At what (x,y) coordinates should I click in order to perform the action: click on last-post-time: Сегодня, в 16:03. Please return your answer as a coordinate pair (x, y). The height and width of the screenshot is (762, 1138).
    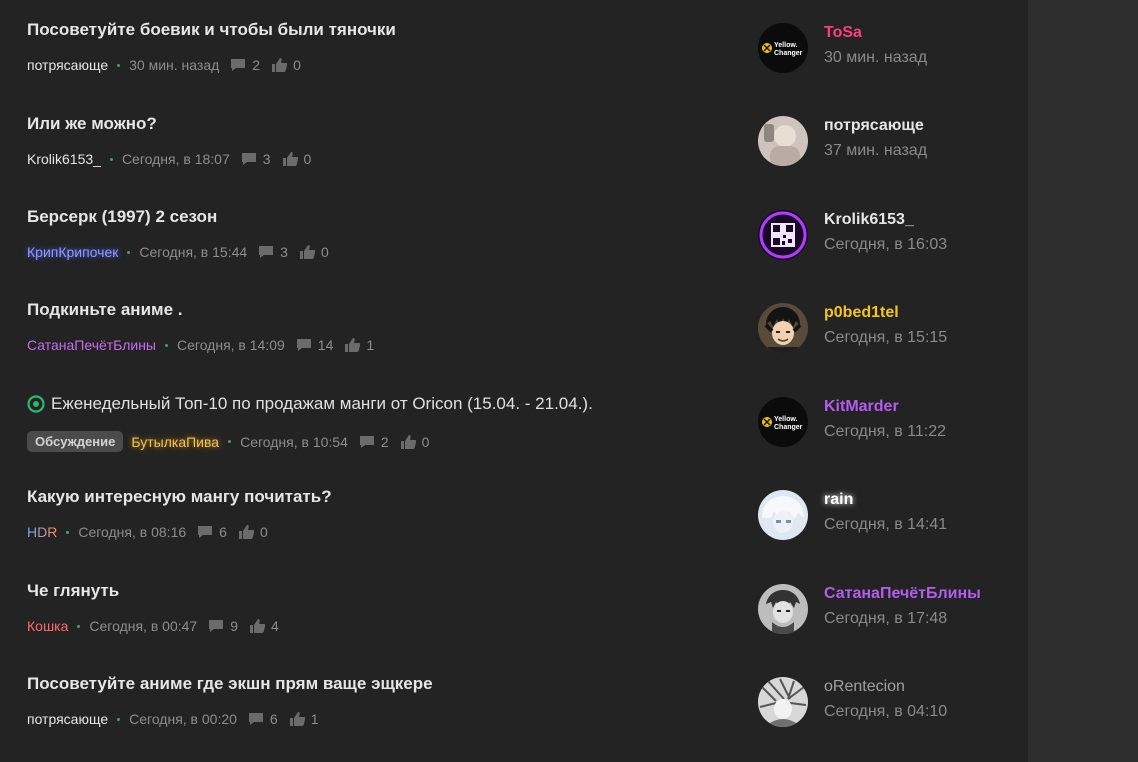
    Looking at the image, I should click on (886, 244).